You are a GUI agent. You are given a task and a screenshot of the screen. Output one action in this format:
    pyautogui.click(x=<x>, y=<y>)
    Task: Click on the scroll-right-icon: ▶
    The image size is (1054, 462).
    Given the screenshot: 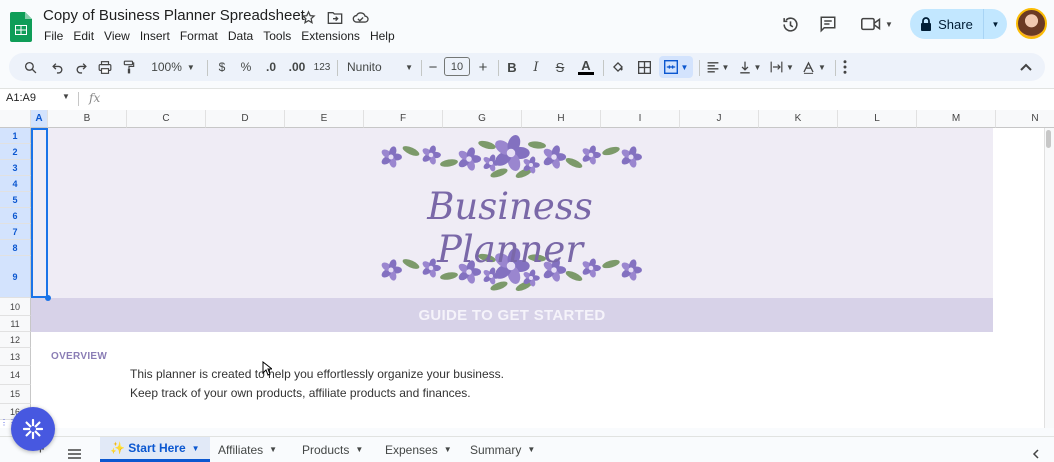 What is the action you would take?
    pyautogui.click(x=1041, y=427)
    